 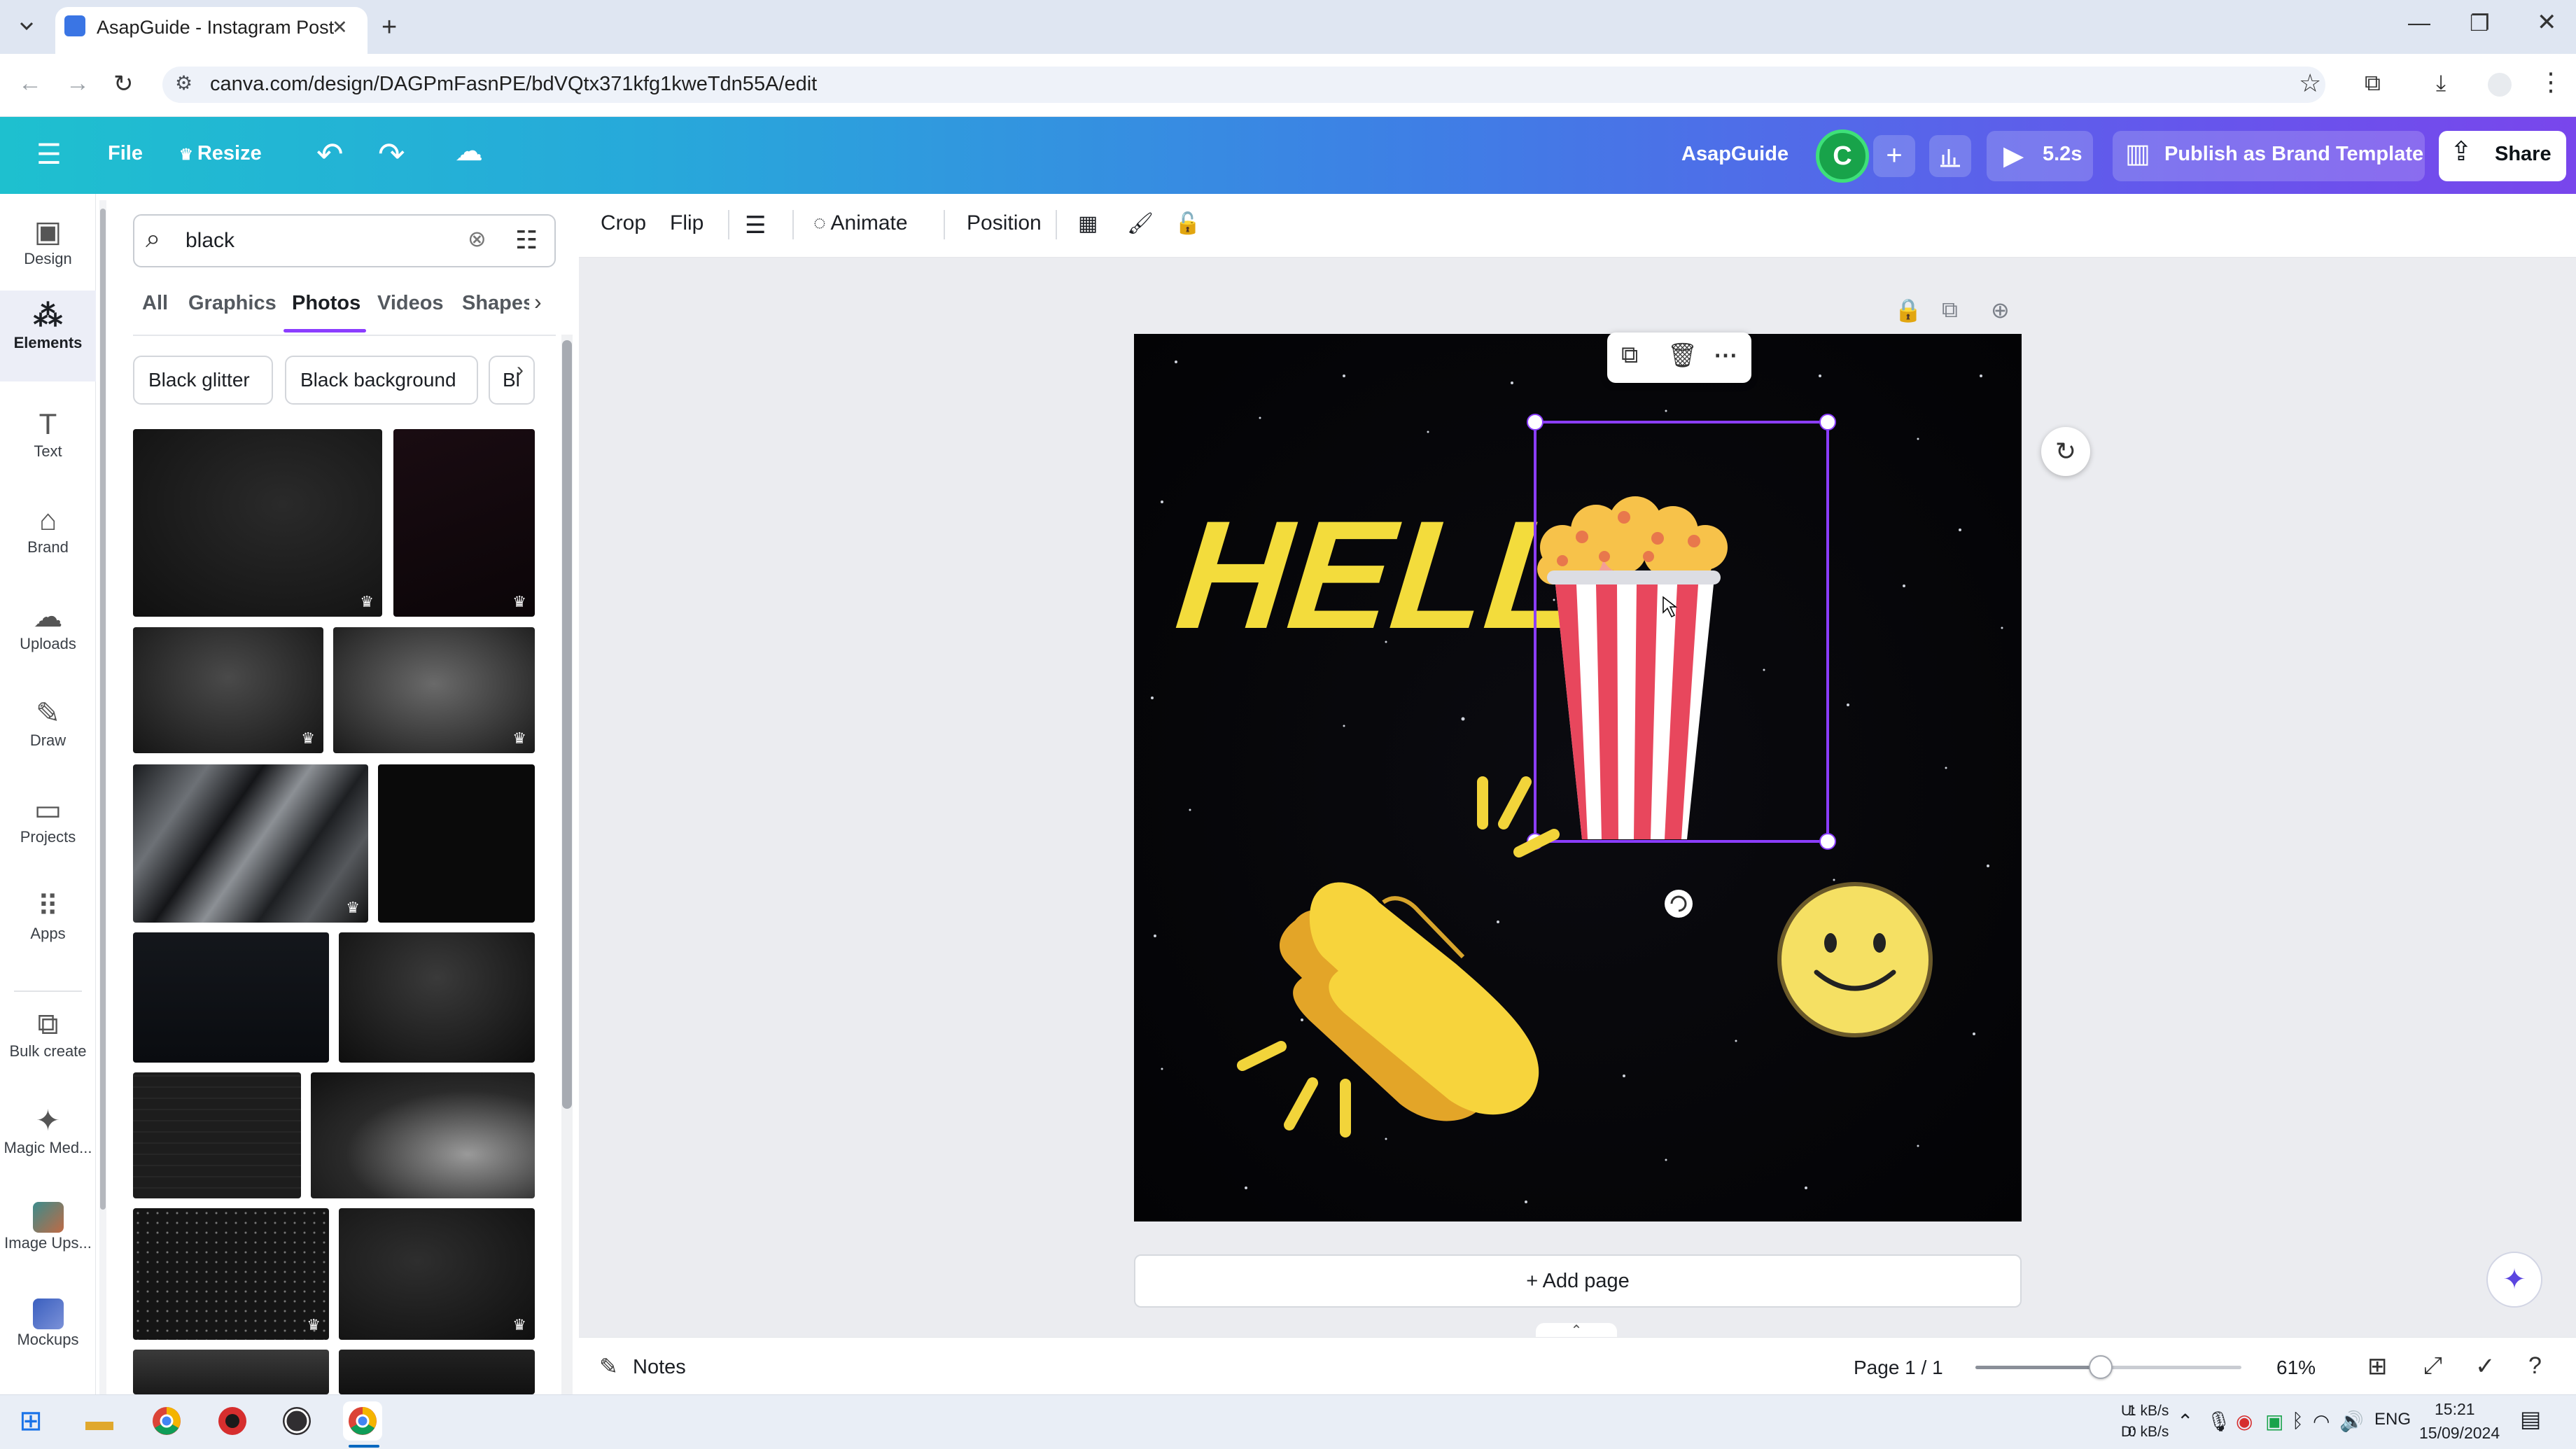 I want to click on back-arrow-icon: ←, so click(x=30, y=83).